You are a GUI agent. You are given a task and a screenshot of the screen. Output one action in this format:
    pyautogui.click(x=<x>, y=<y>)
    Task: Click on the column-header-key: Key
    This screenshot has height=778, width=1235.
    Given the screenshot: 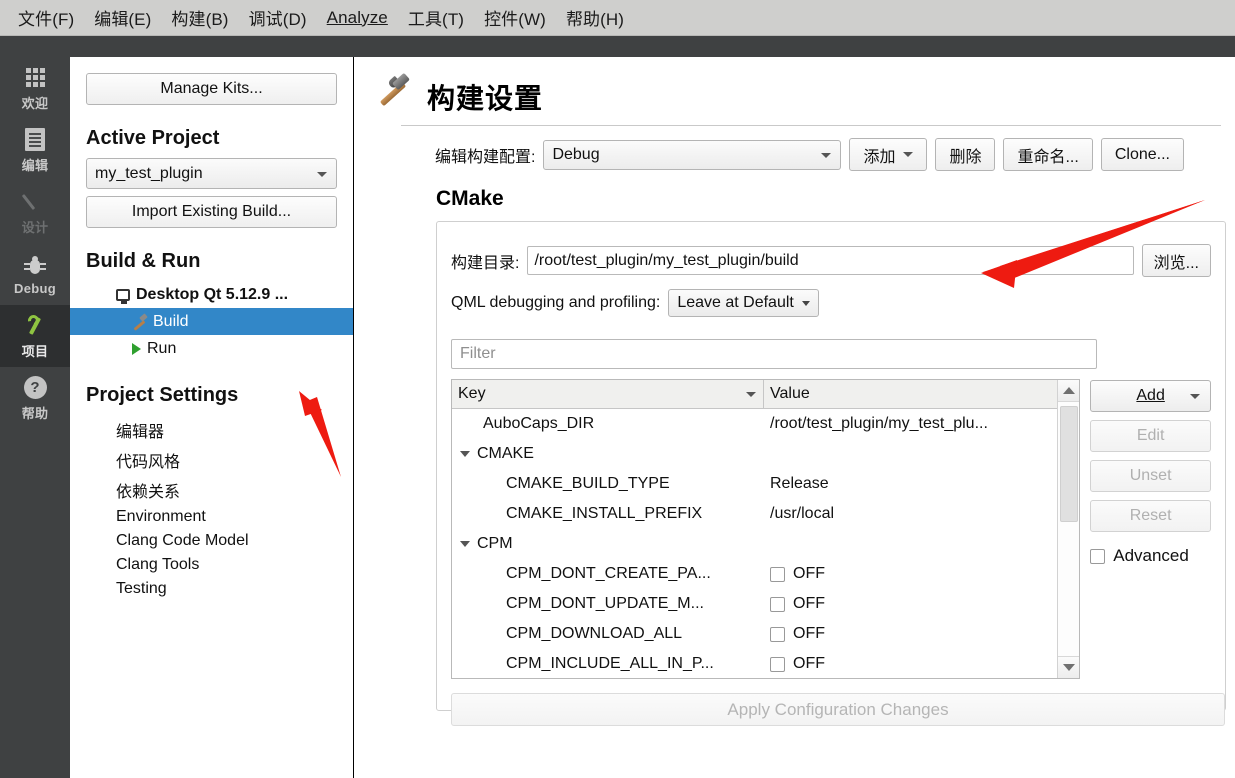 What is the action you would take?
    pyautogui.click(x=608, y=394)
    